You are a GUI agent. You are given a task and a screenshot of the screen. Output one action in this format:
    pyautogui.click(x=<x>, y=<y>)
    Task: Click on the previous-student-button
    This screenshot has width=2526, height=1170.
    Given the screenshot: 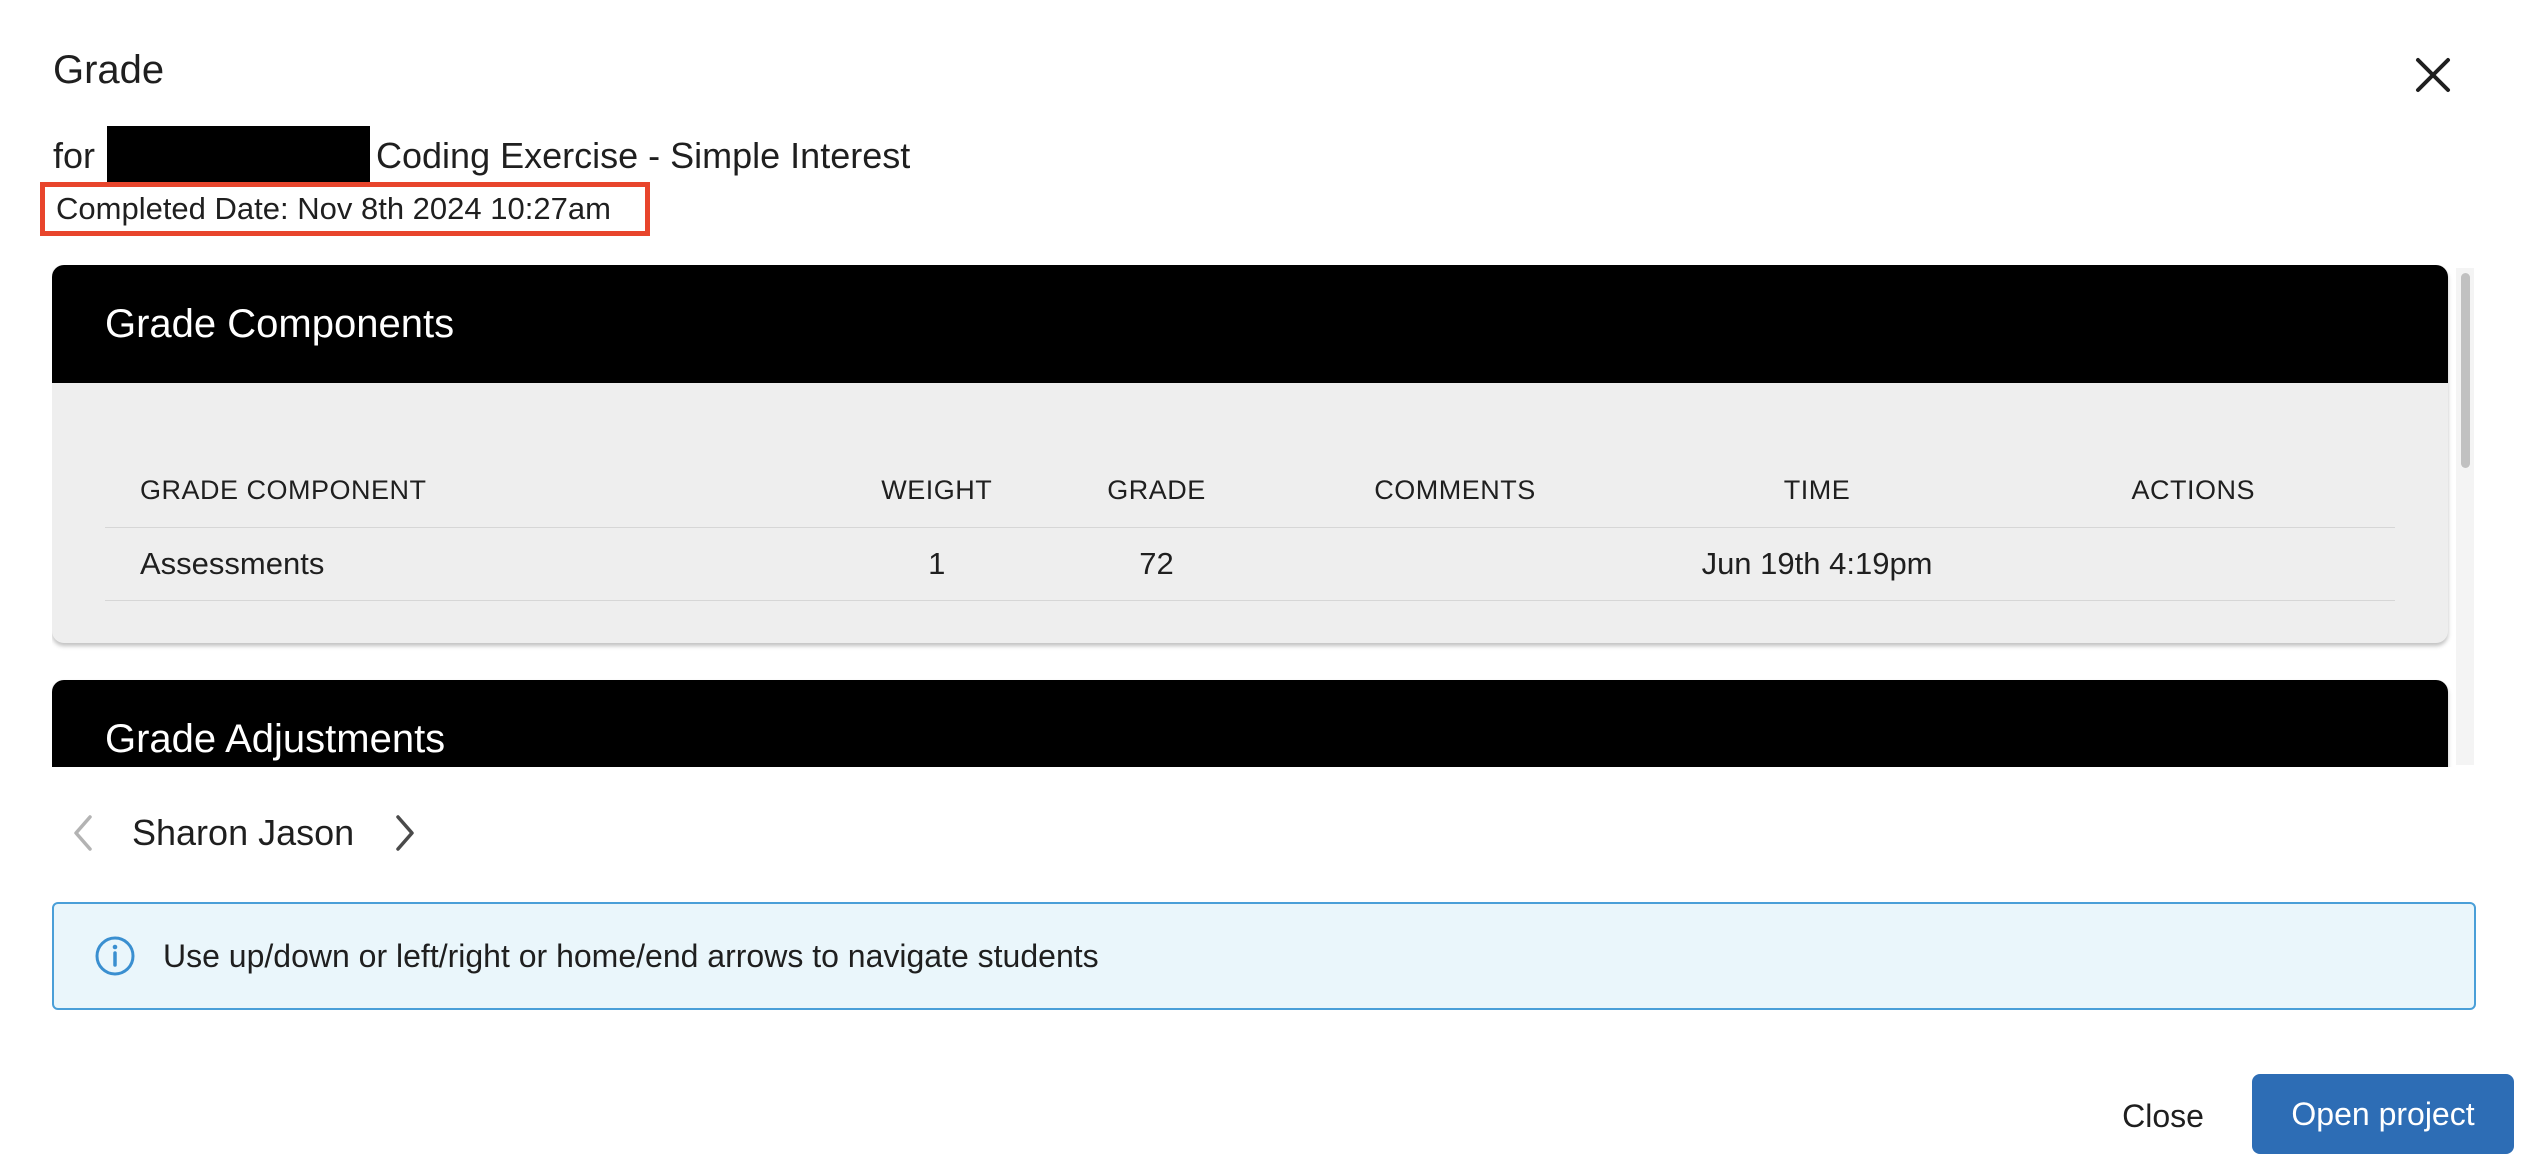 What is the action you would take?
    pyautogui.click(x=83, y=833)
    